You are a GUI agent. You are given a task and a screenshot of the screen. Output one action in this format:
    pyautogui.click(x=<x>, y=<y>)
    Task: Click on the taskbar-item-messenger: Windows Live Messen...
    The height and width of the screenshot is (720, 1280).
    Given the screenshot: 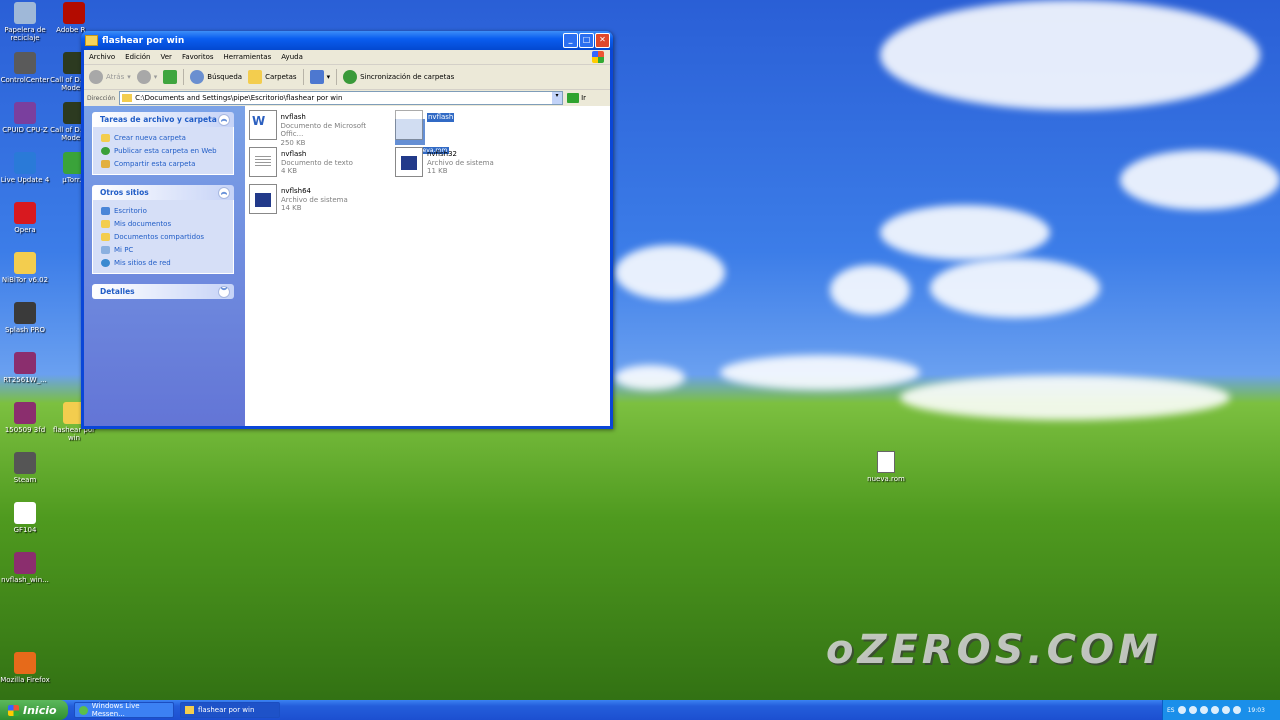 What is the action you would take?
    pyautogui.click(x=124, y=710)
    